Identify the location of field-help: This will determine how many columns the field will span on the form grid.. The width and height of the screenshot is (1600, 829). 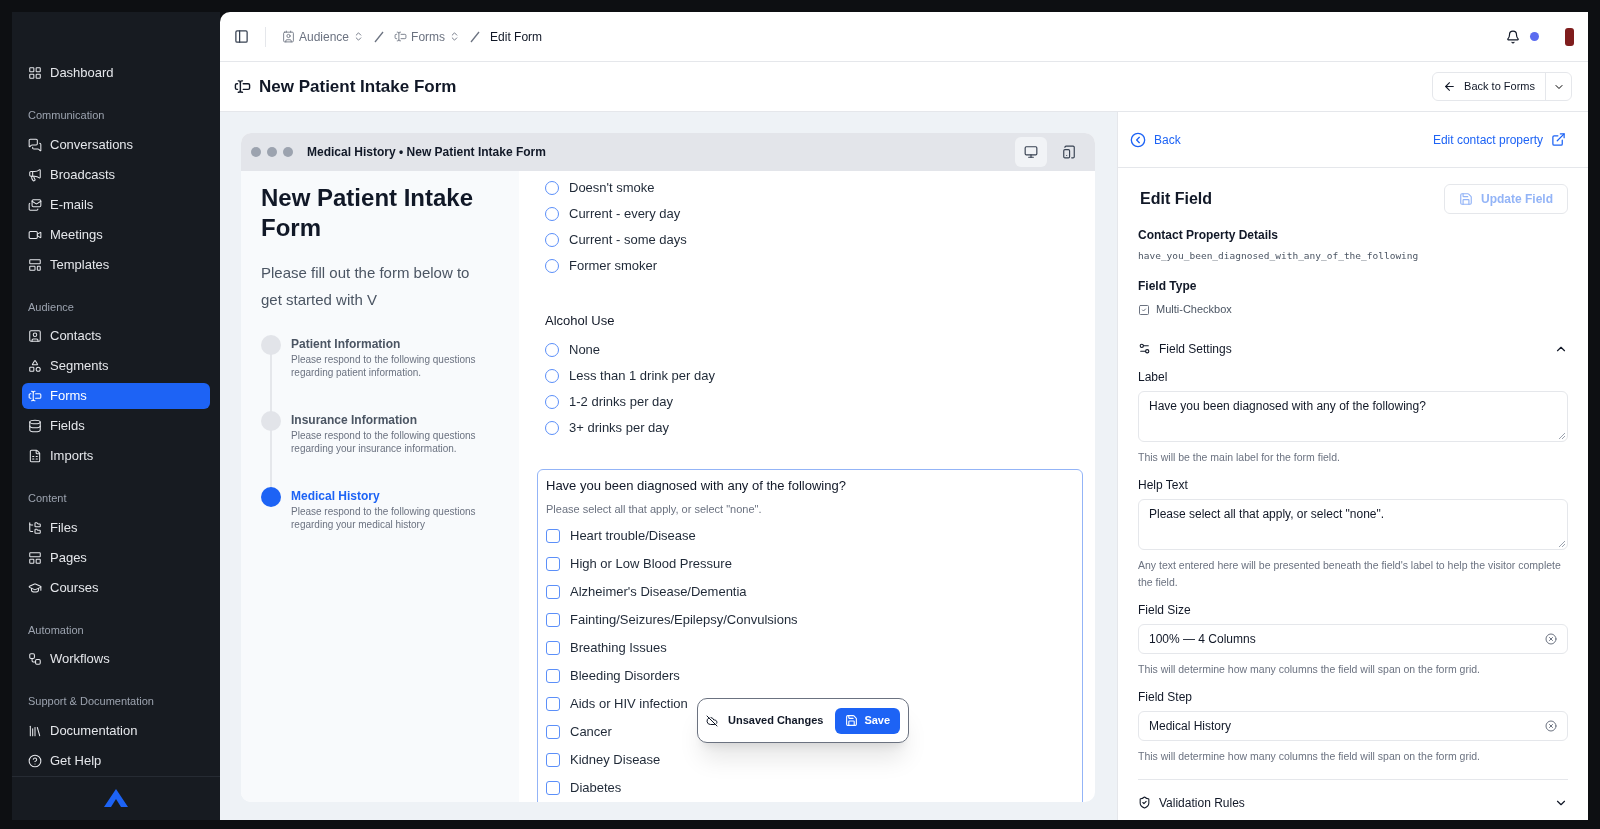
(1309, 669).